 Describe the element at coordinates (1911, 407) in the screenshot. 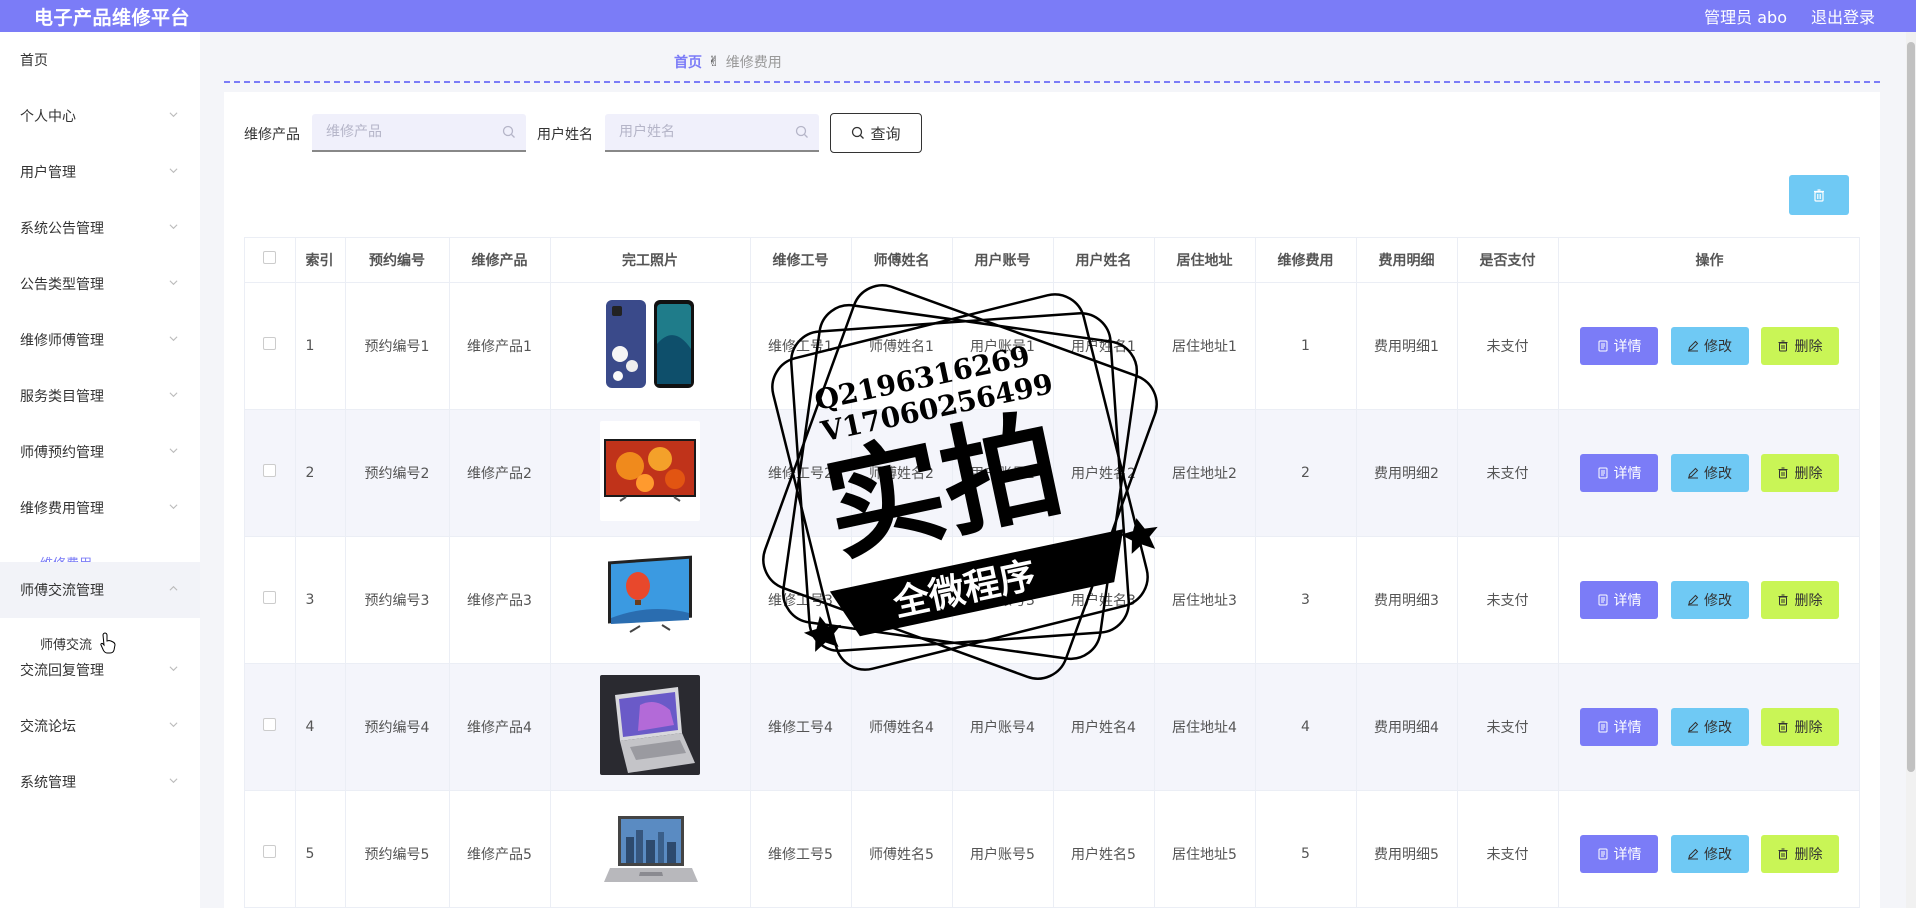

I see `scrollbar-thumb` at that location.